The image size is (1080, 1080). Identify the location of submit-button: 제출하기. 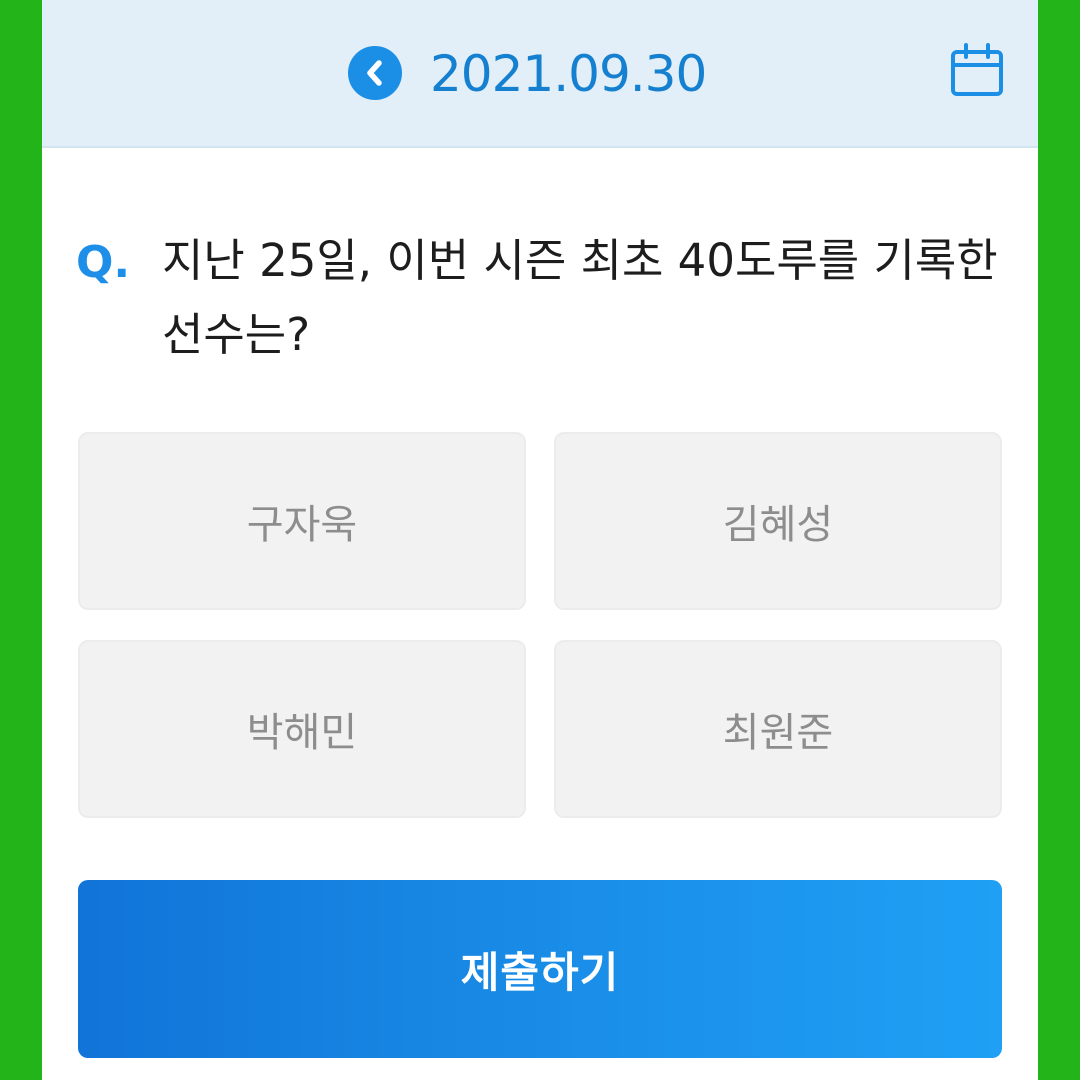
(540, 969).